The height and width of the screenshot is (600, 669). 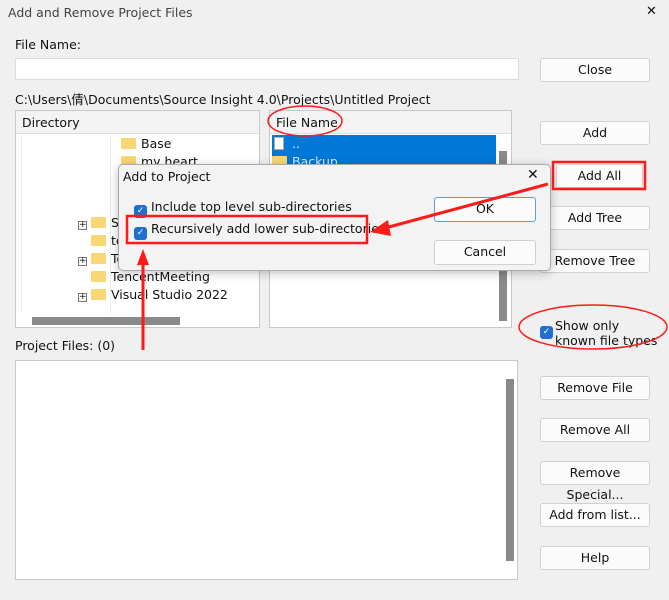 I want to click on annotation-box-recursive, so click(x=247, y=229).